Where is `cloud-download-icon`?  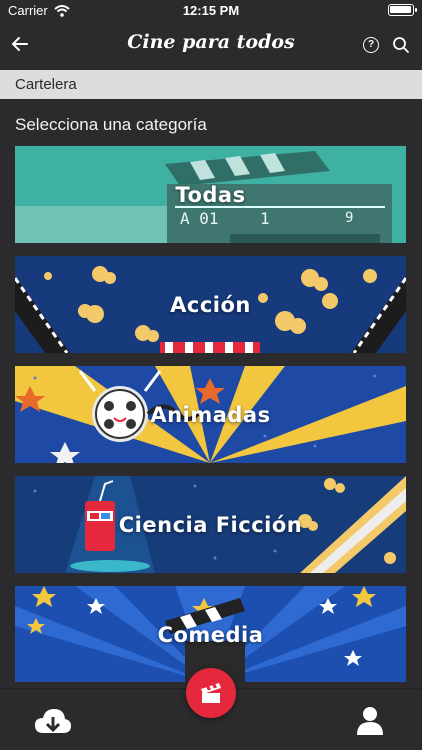 cloud-download-icon is located at coordinates (53, 721).